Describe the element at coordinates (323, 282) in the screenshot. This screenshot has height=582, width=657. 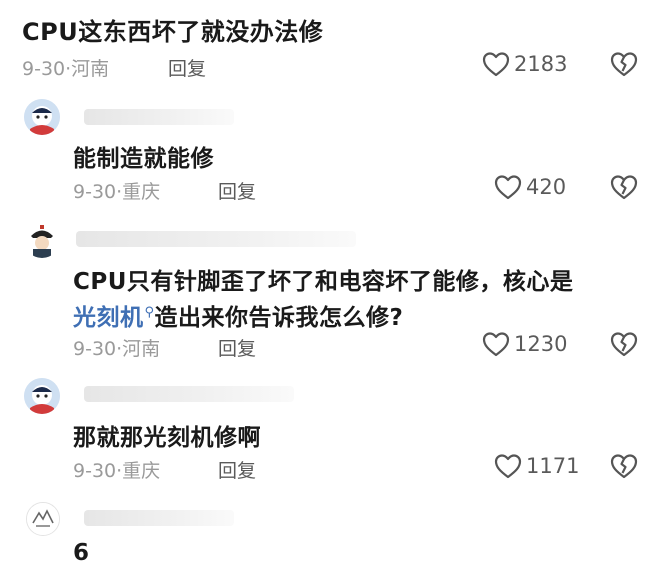
I see `comment-text-line-1: CPU只有针脚歪了坏了和电容坏了能修，核心是` at that location.